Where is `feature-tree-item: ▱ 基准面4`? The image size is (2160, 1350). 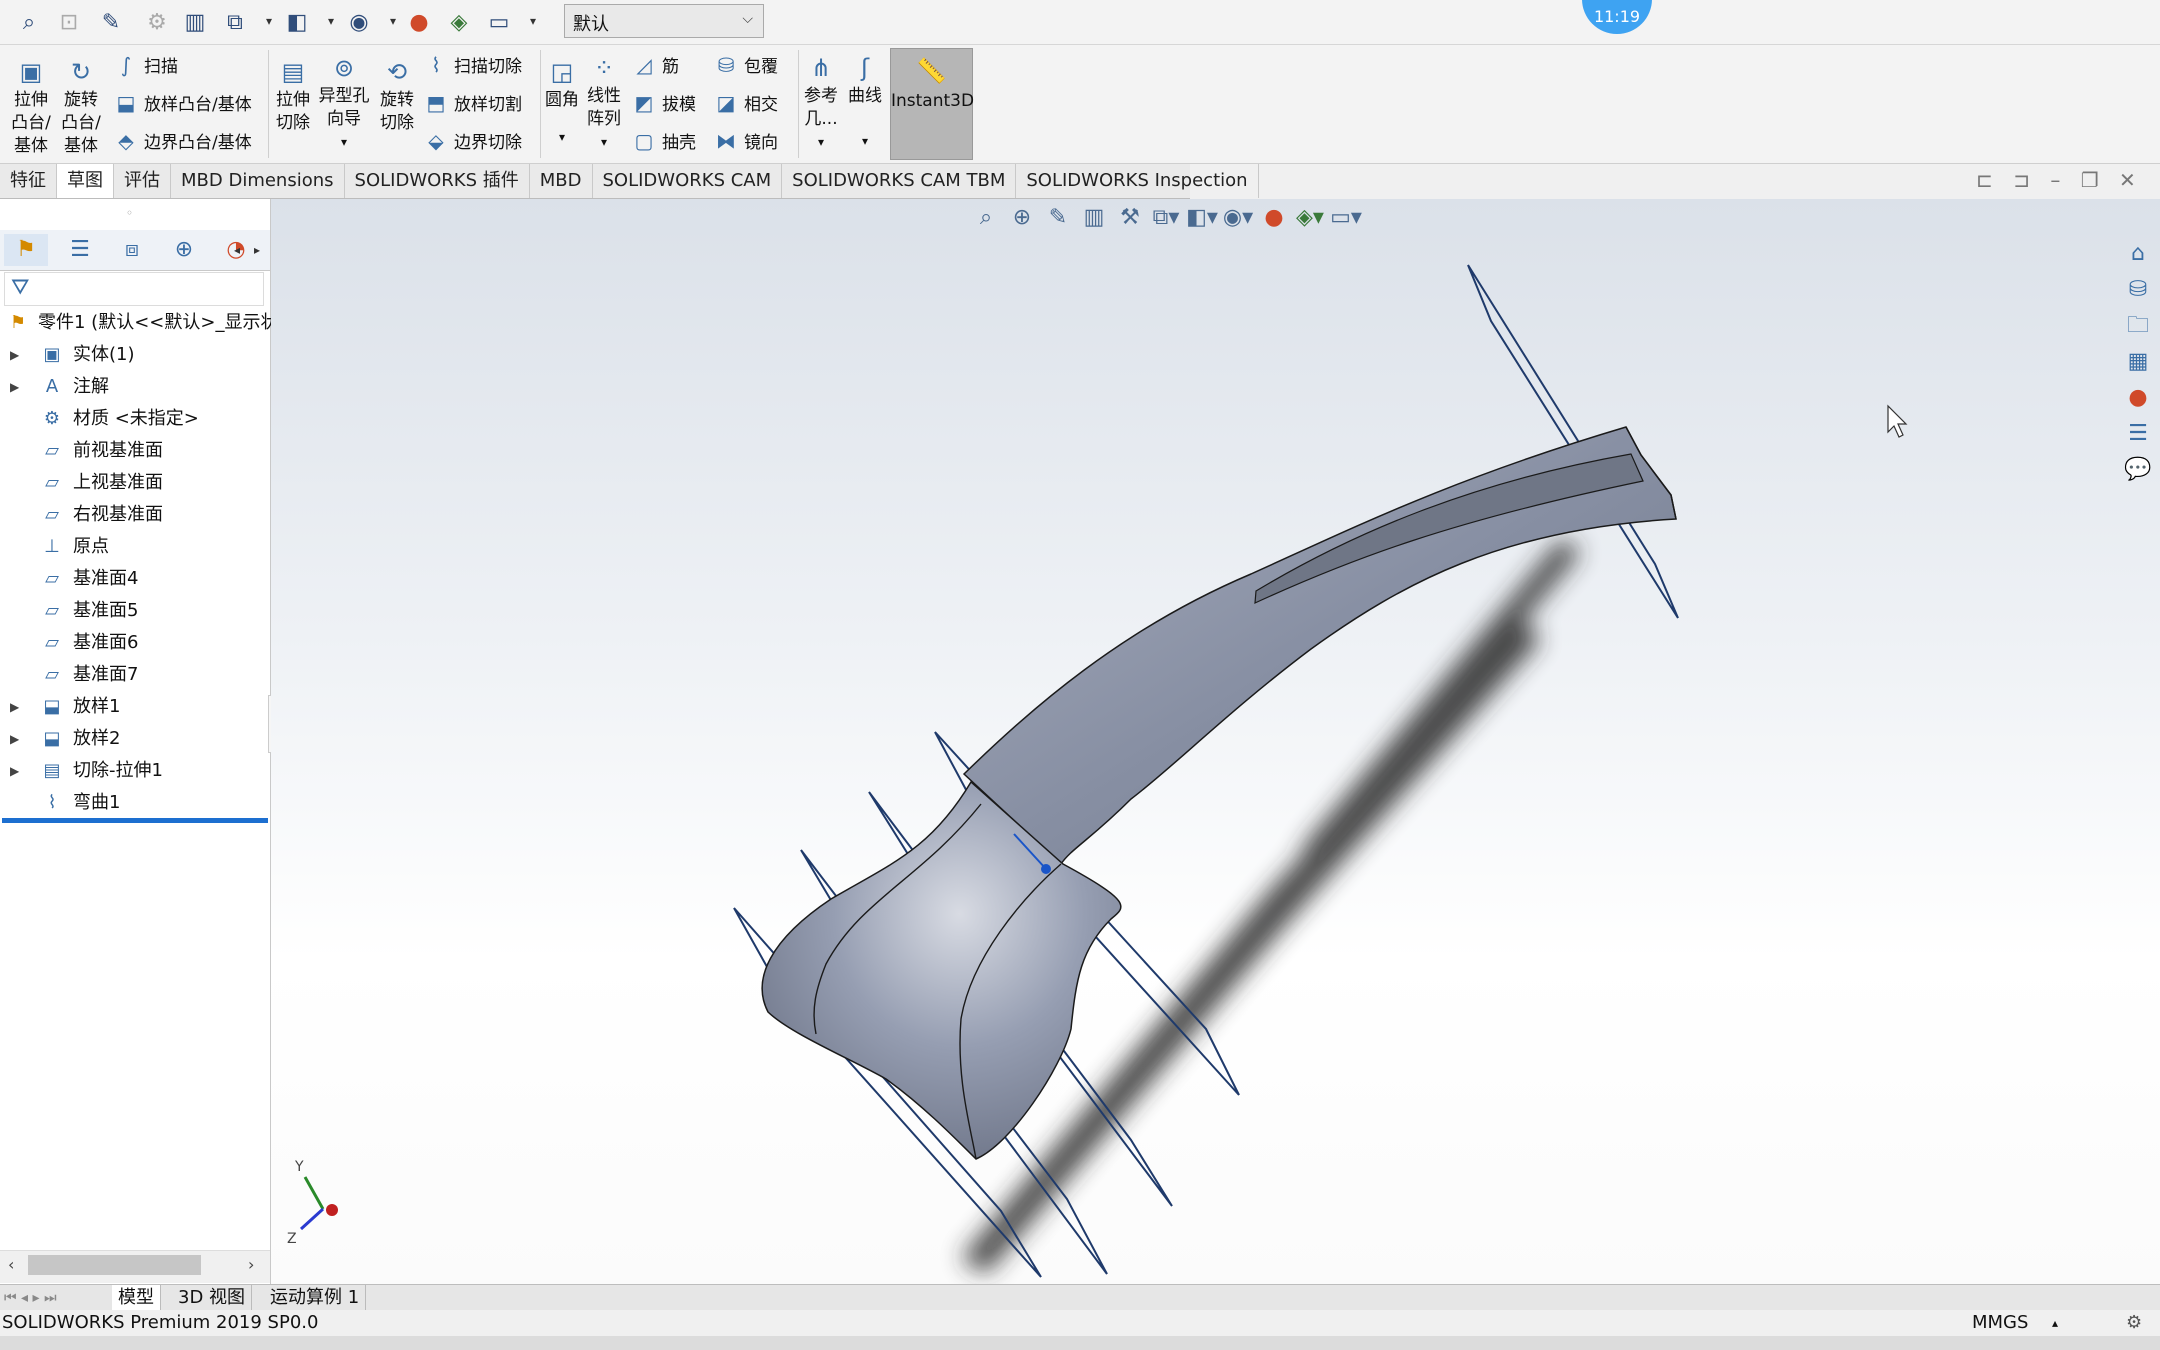 feature-tree-item: ▱ 基准面4 is located at coordinates (135, 579).